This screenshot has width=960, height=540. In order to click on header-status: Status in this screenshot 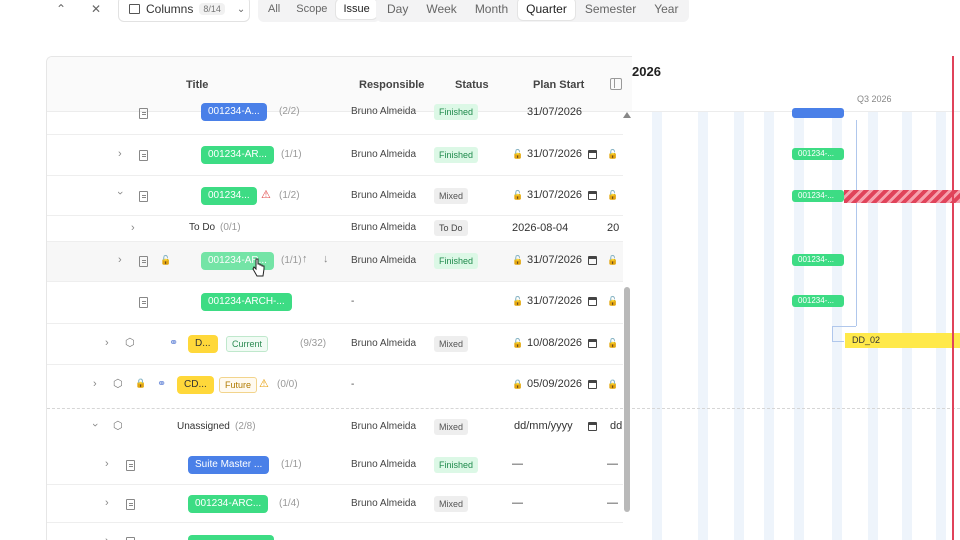, I will do `click(472, 85)`.